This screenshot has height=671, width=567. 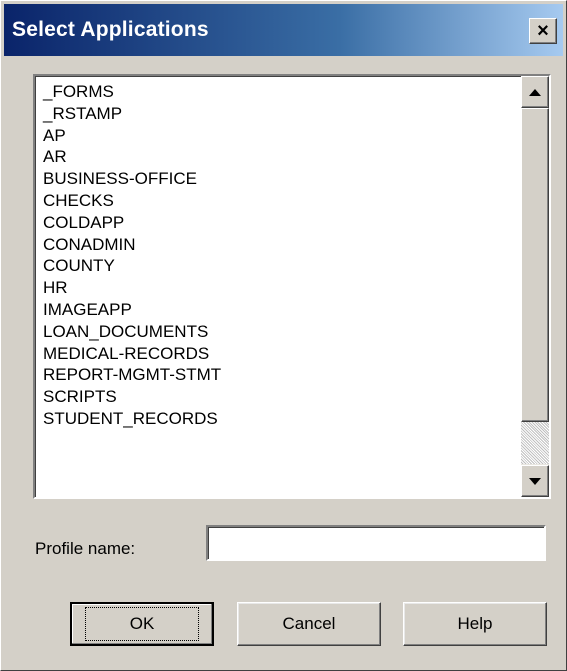 What do you see at coordinates (475, 624) in the screenshot?
I see `help-button: Help` at bounding box center [475, 624].